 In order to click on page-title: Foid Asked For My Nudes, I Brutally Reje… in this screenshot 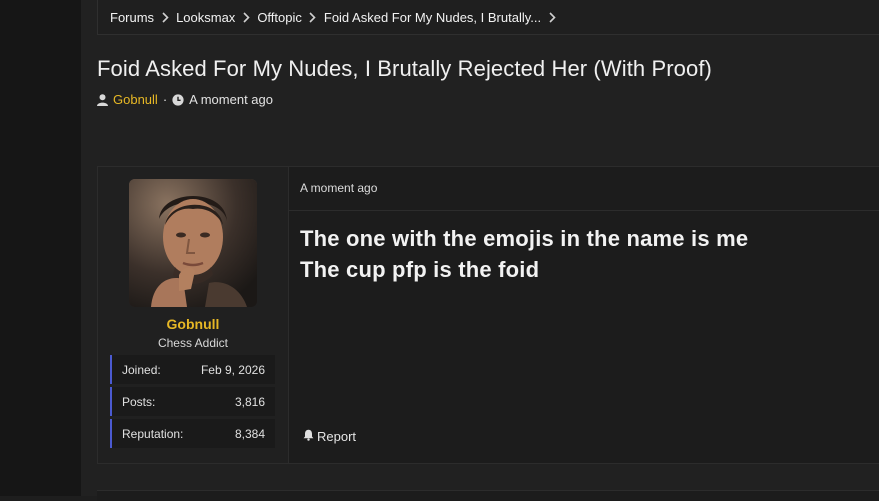, I will do `click(404, 68)`.